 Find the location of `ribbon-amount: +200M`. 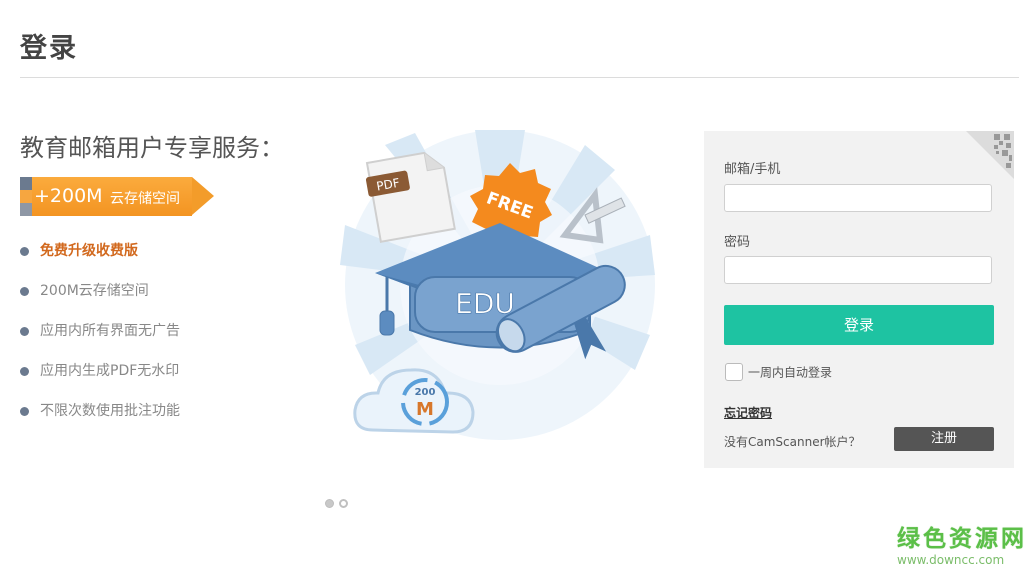

ribbon-amount: +200M is located at coordinates (68, 196).